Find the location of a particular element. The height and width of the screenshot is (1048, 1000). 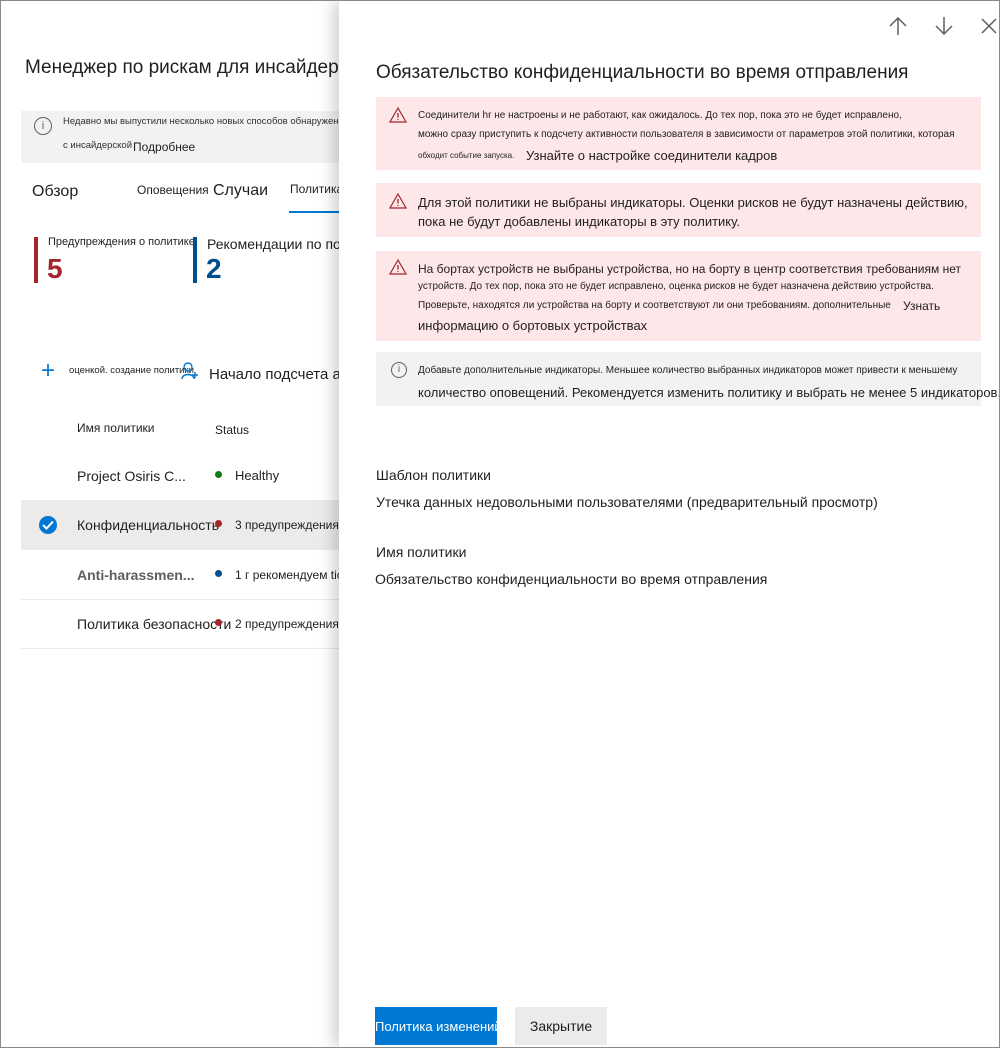

tab-cases: Случаи is located at coordinates (240, 191).